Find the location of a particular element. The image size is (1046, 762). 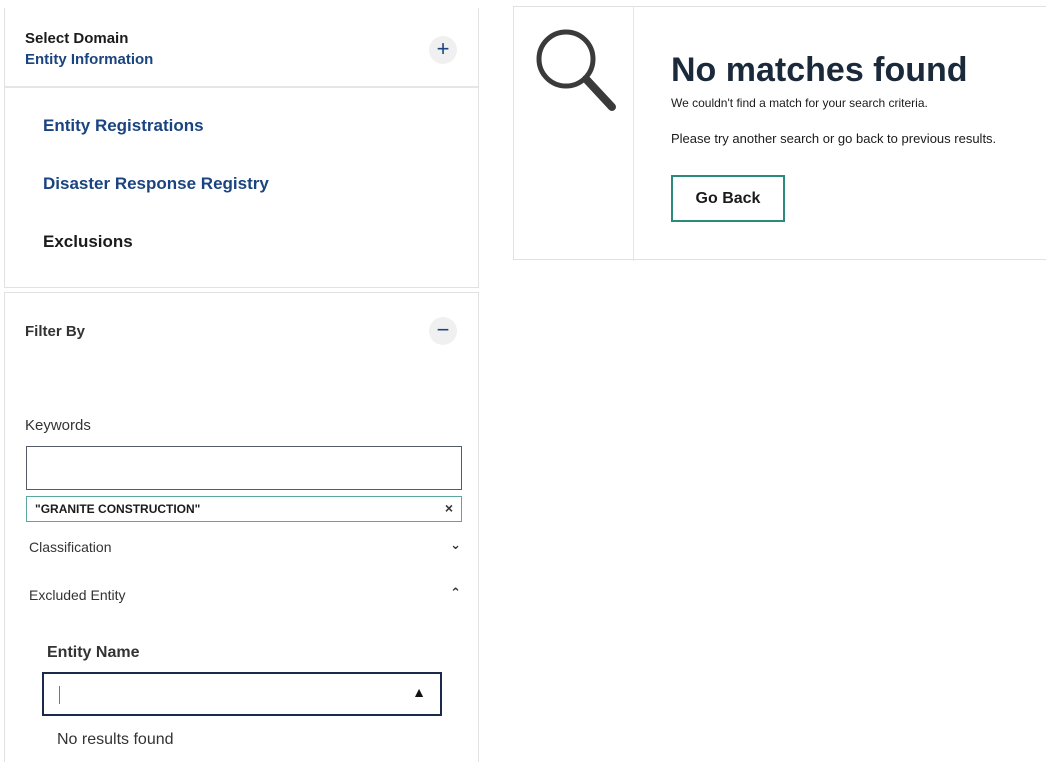

remove-keyword-icon: × is located at coordinates (449, 508).